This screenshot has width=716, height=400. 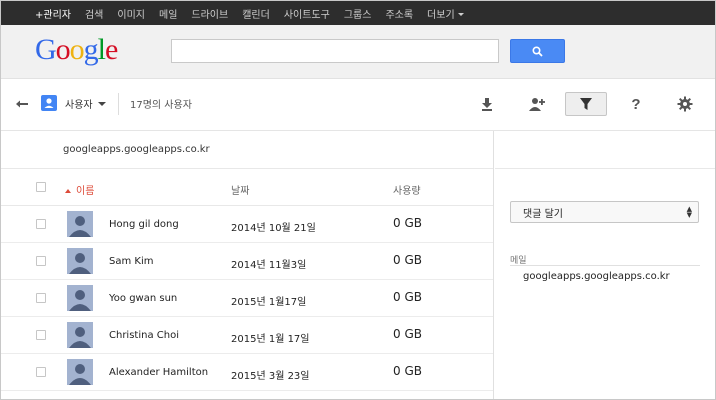 What do you see at coordinates (335, 51) in the screenshot?
I see `search-input` at bounding box center [335, 51].